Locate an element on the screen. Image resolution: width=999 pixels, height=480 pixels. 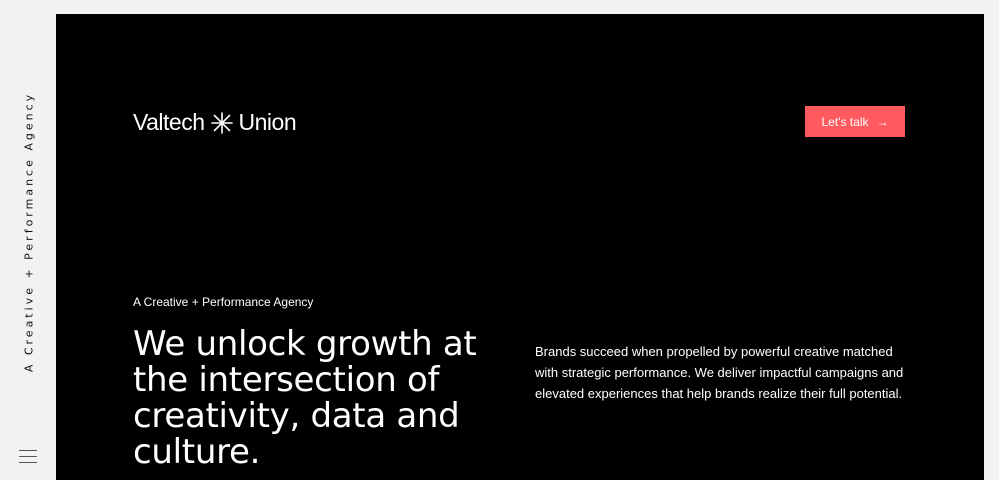
hamburger-menu-icon is located at coordinates (28, 457).